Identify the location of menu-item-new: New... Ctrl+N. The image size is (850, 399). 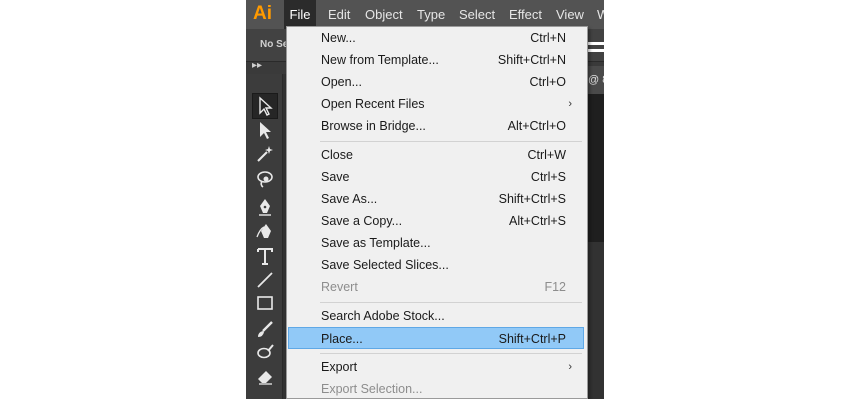
(436, 38).